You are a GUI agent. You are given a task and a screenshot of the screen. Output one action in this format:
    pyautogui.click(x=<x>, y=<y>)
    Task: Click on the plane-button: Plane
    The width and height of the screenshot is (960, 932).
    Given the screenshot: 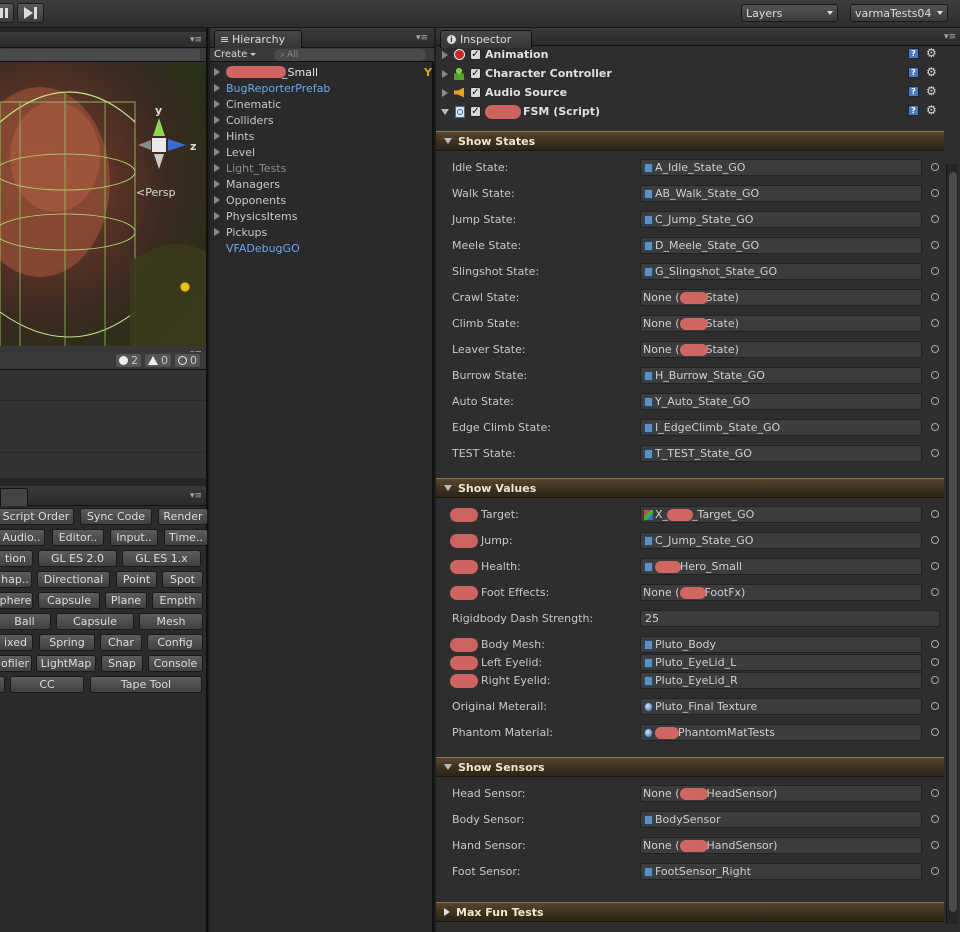 What is the action you would take?
    pyautogui.click(x=126, y=600)
    